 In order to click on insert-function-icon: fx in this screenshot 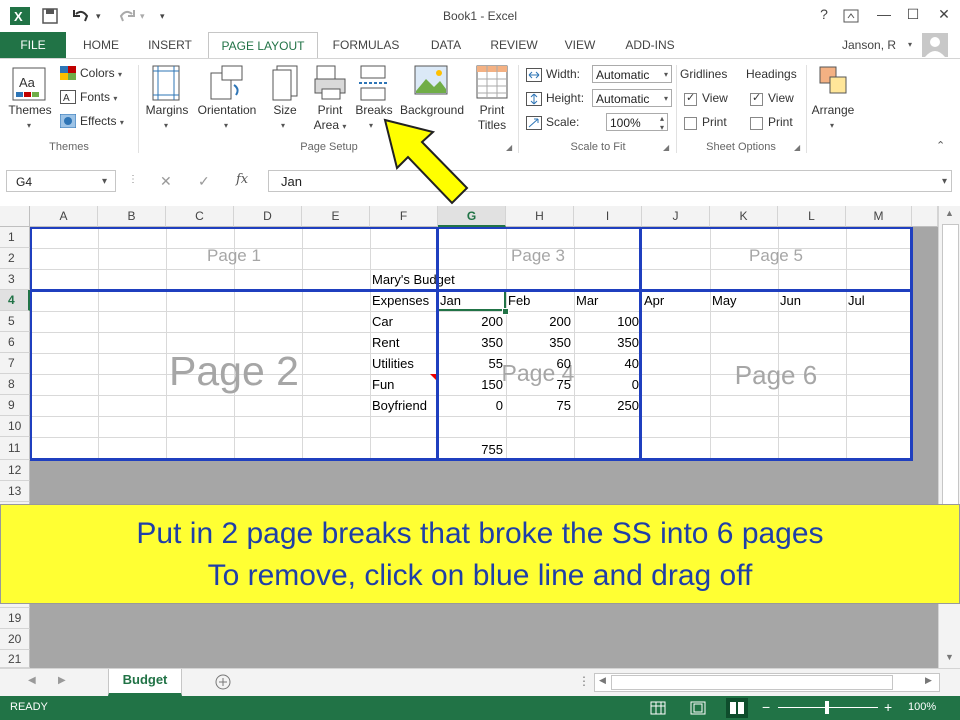, I will do `click(242, 179)`.